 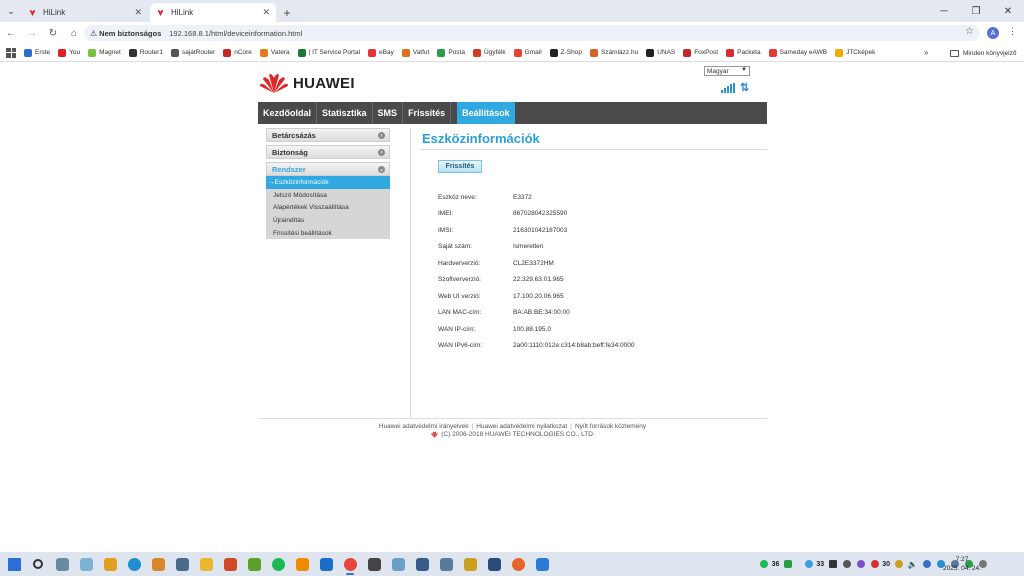 I want to click on sidebar-item-reboot: Újraindítás, so click(x=328, y=220).